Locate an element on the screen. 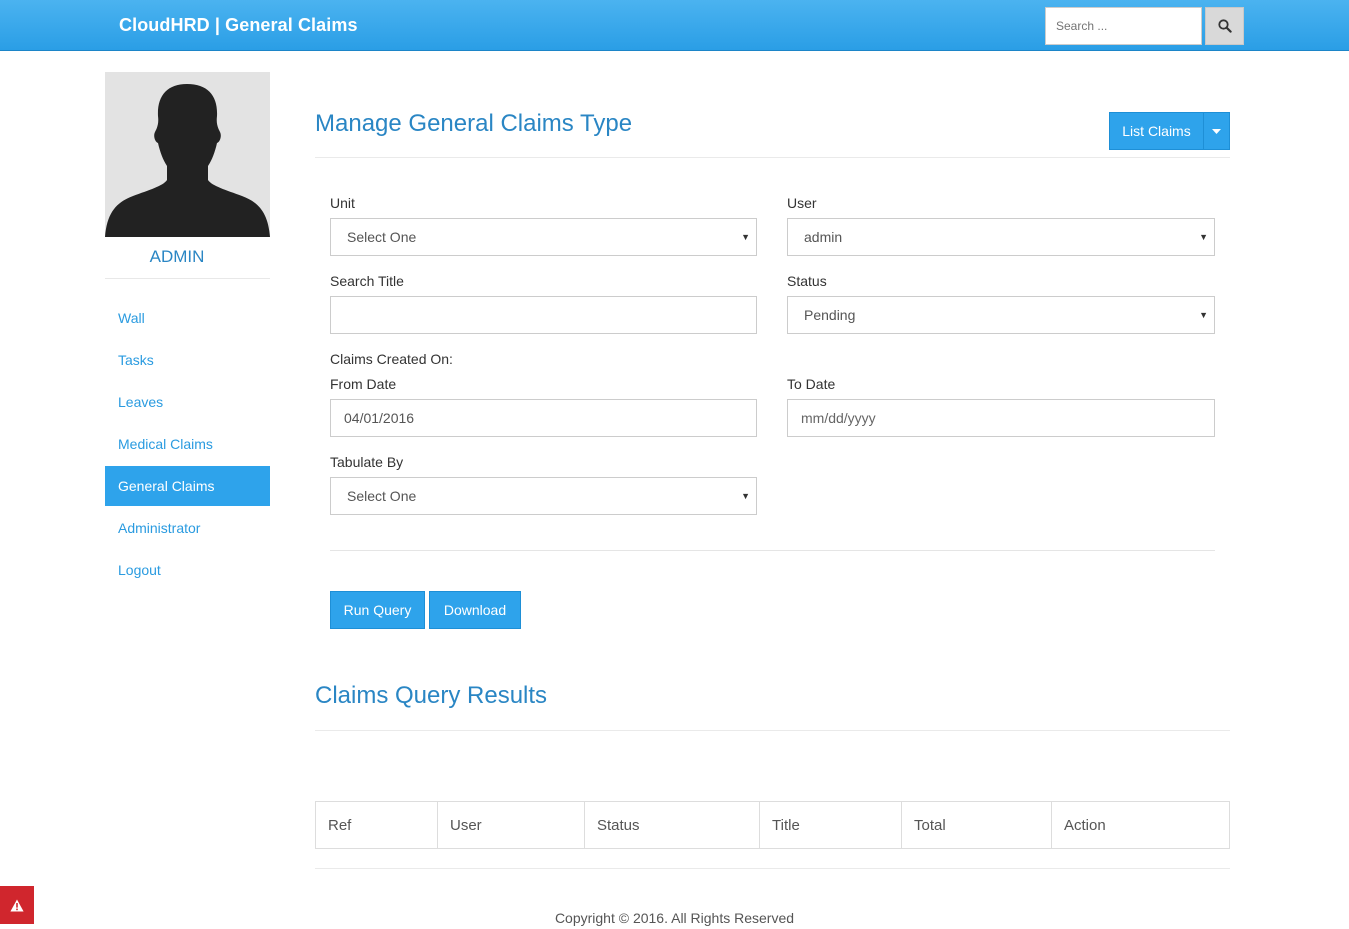 The image size is (1349, 929). footer-copyright: Copyright © 2016. All Rights Reserved is located at coordinates (674, 918).